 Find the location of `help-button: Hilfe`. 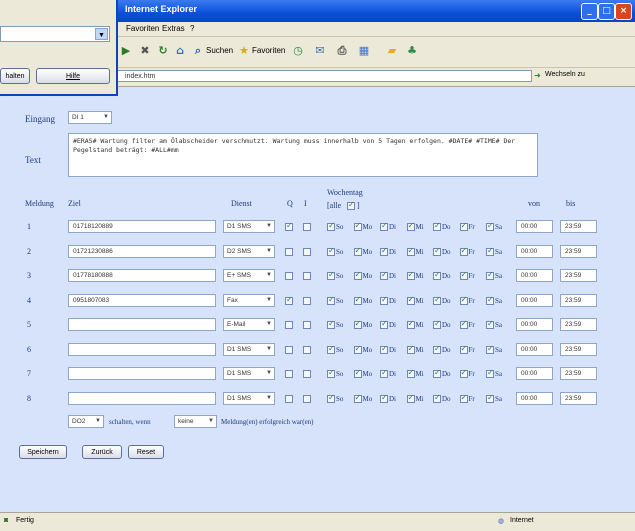

help-button: Hilfe is located at coordinates (73, 76).